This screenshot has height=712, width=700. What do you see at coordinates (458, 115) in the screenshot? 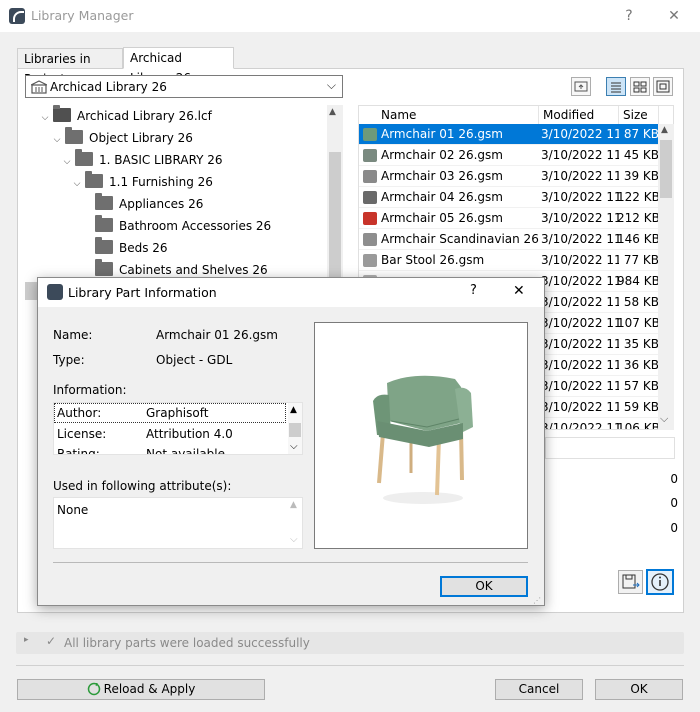
I see `column-header-name: Name` at bounding box center [458, 115].